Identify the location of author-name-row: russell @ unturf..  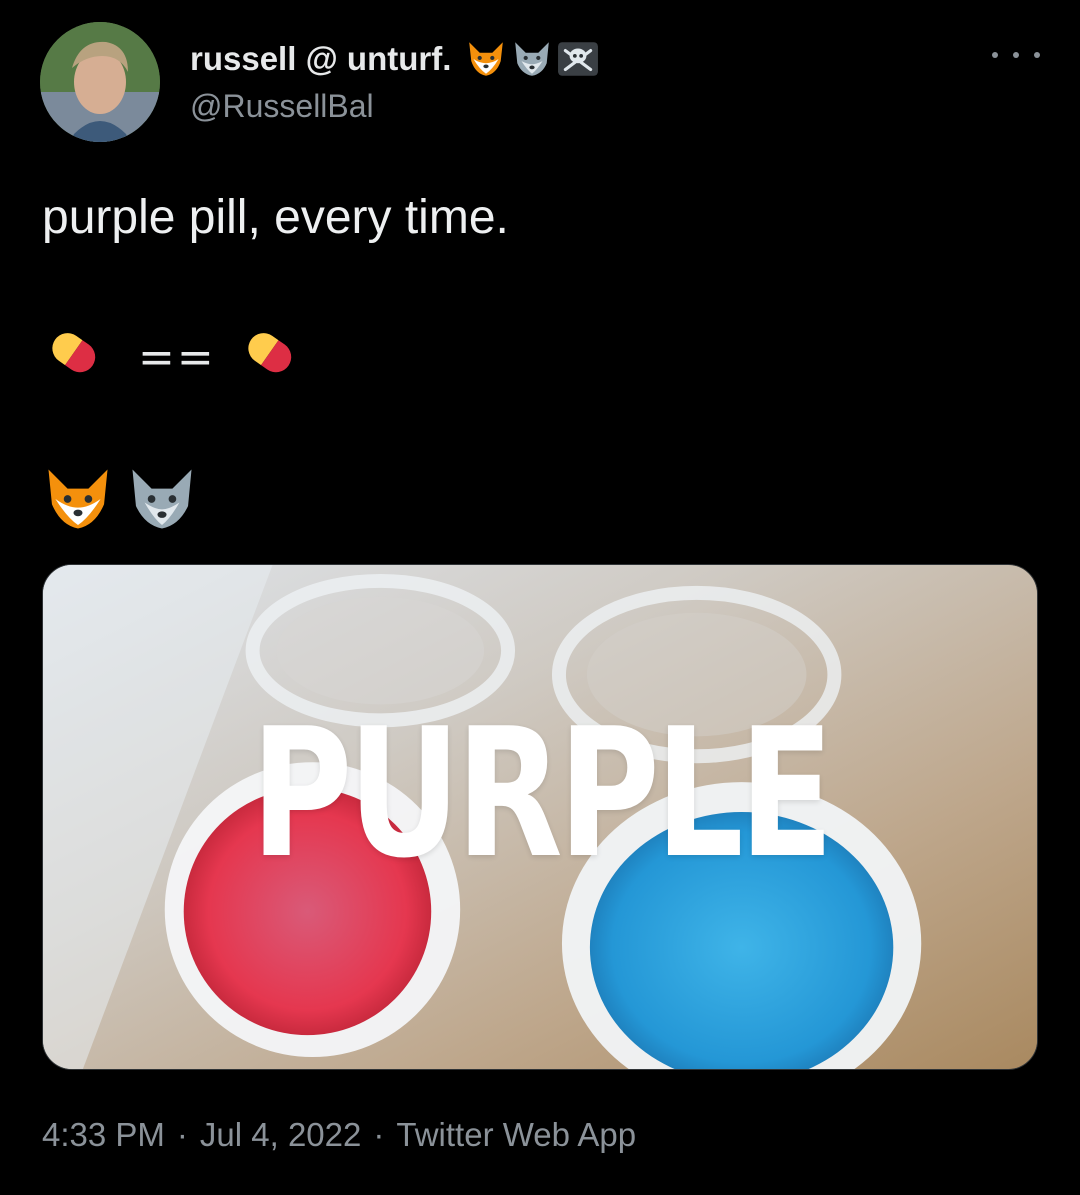
(394, 59).